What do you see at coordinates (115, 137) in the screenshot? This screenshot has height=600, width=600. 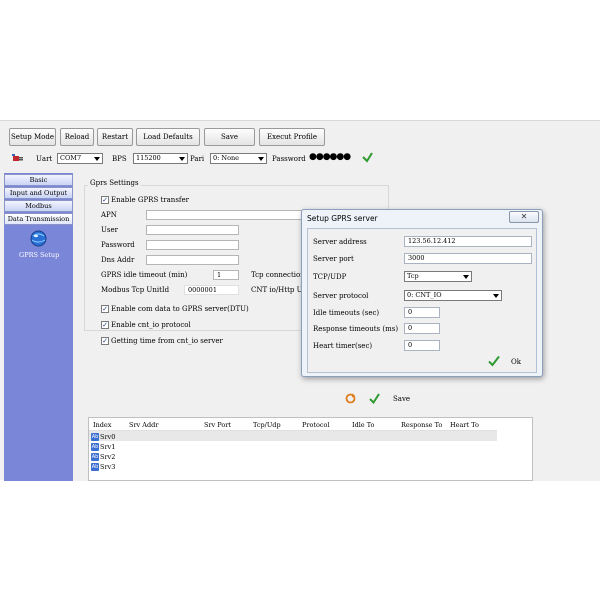 I see `restart-button: Restart` at bounding box center [115, 137].